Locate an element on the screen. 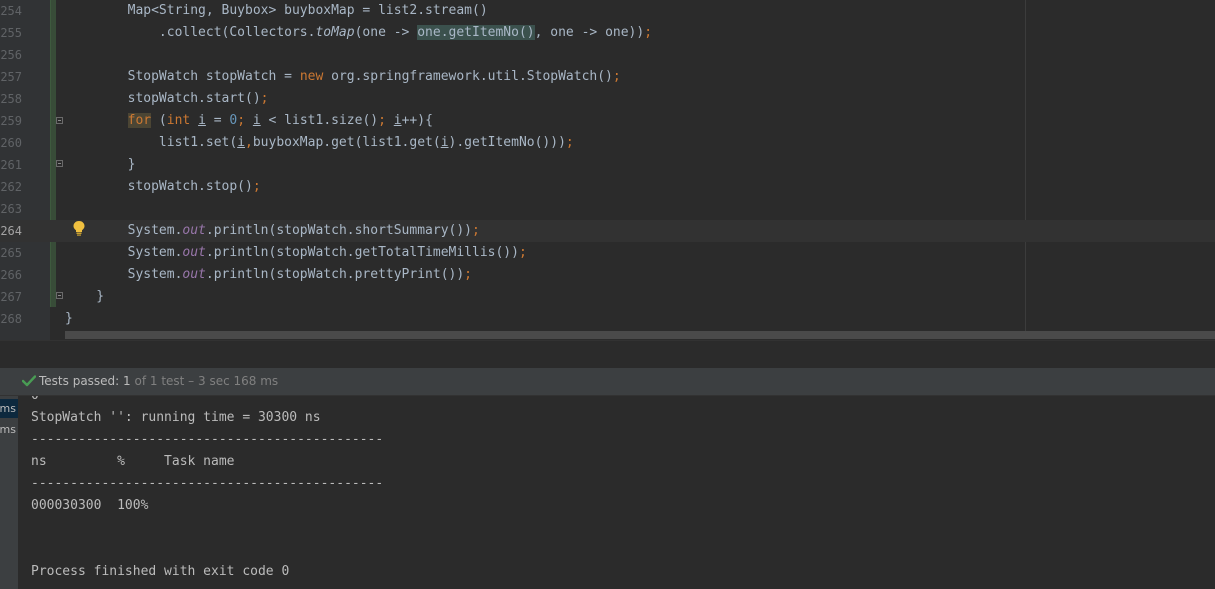 This screenshot has height=589, width=1215. line-number: 259 is located at coordinates (11, 121).